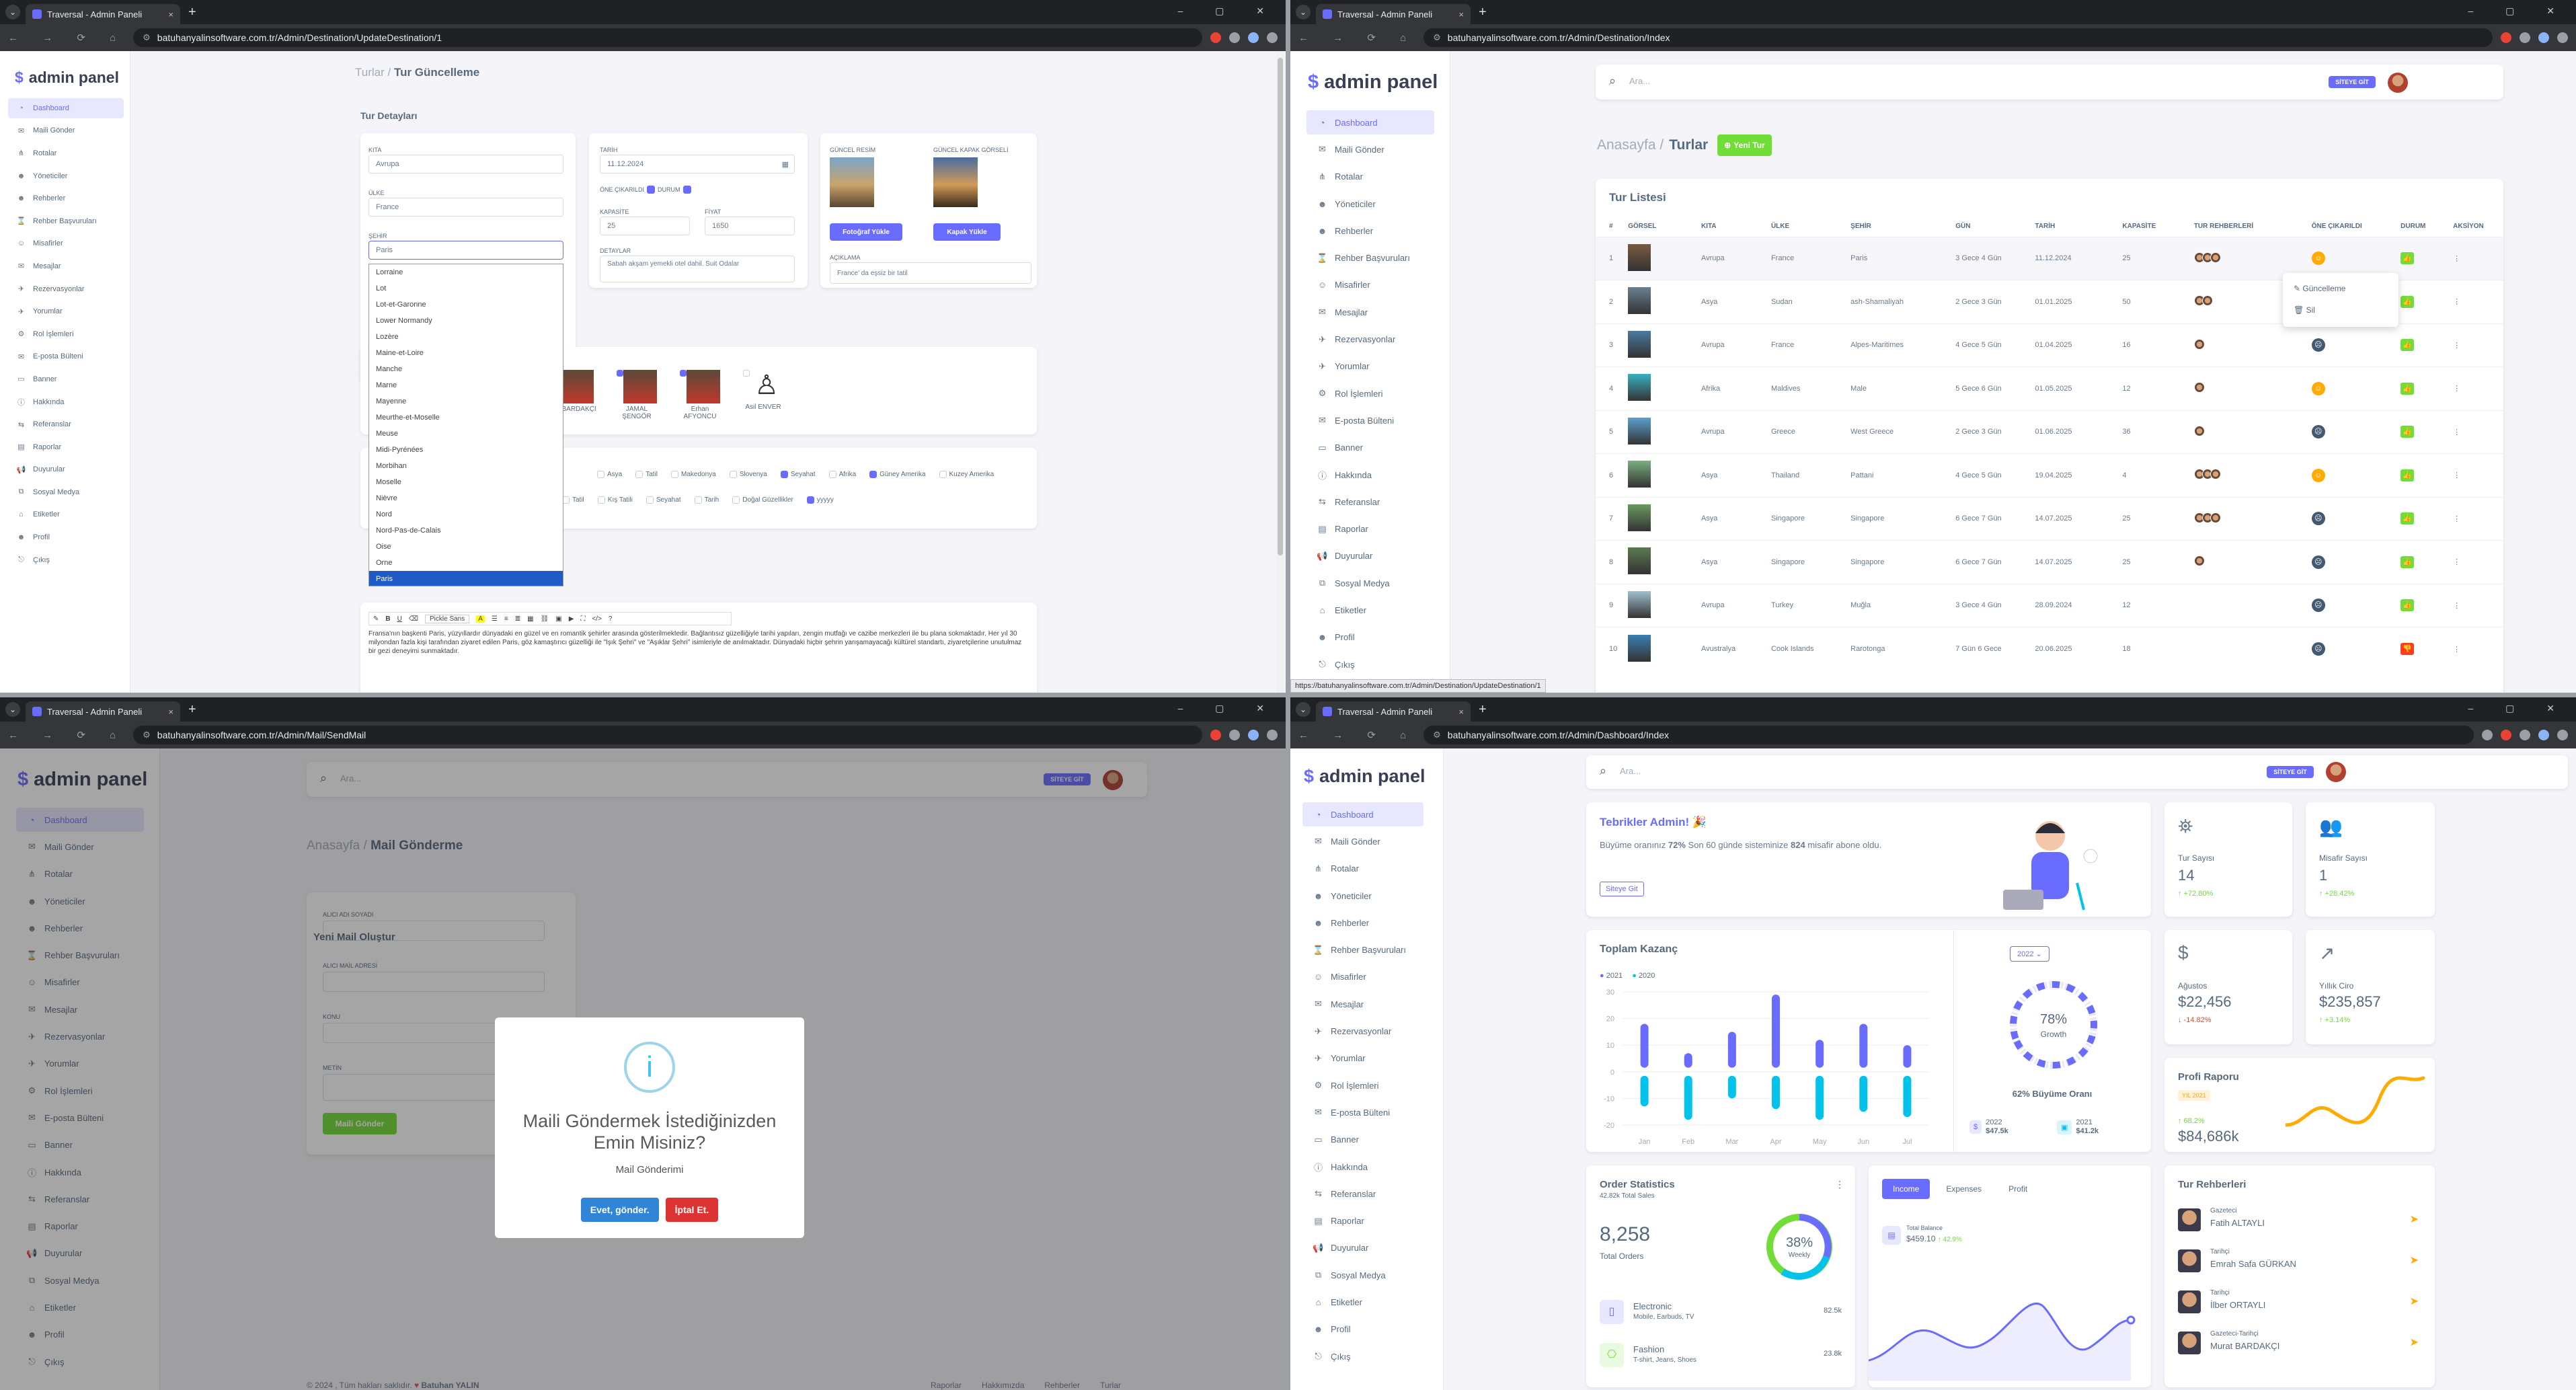 This screenshot has height=1390, width=2576. What do you see at coordinates (573, 500) in the screenshot?
I see `tag-option: Tatil` at bounding box center [573, 500].